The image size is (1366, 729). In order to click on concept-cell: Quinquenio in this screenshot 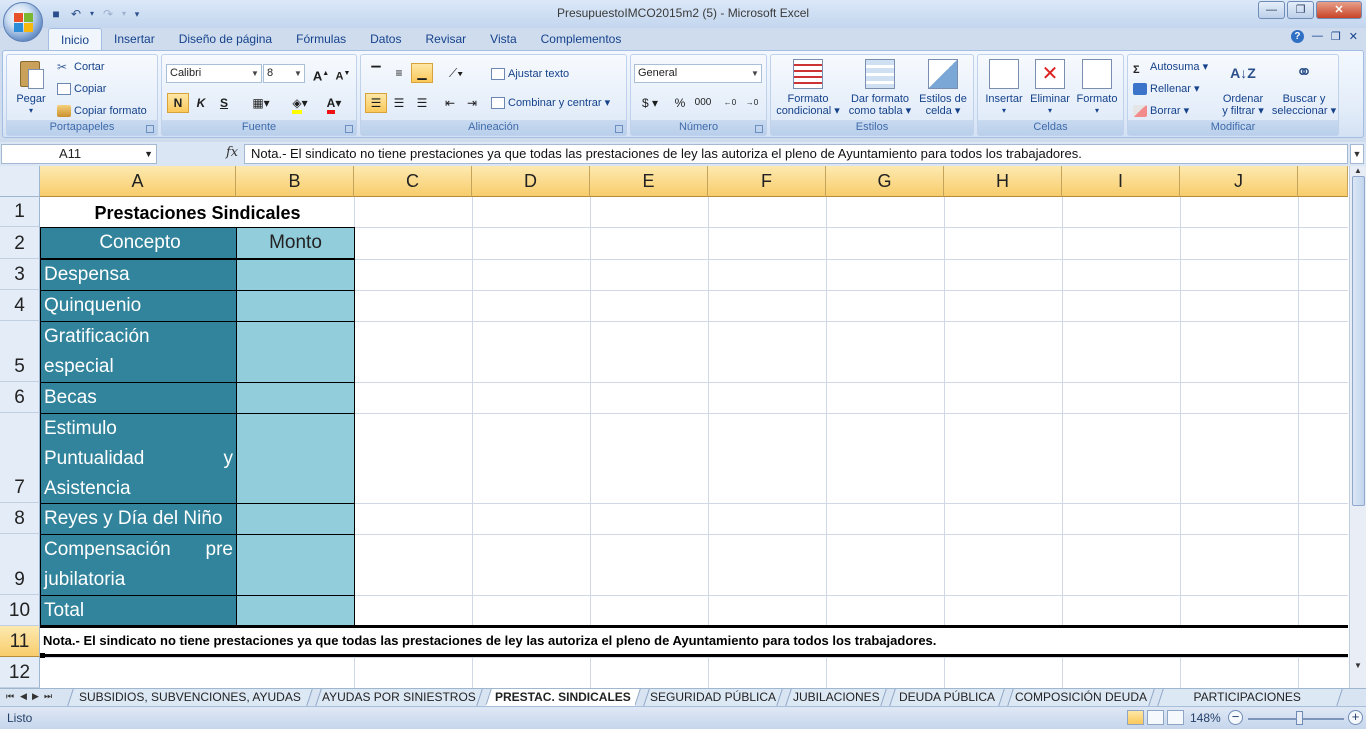, I will do `click(138, 306)`.